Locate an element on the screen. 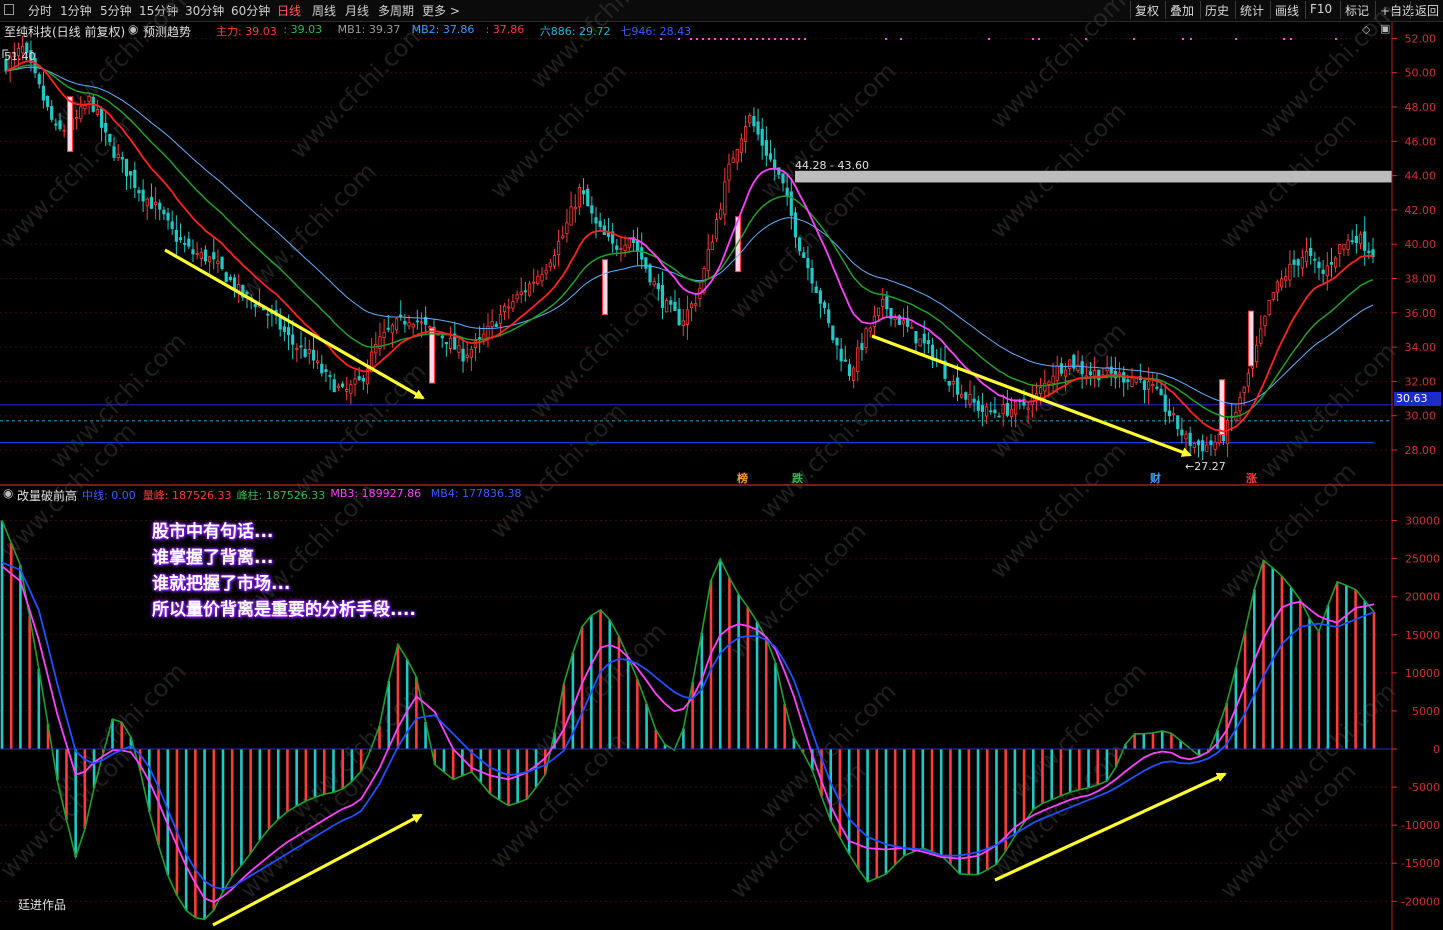 Image resolution: width=1443 pixels, height=930 pixels. lower-indicator-title: 改量破前高 is located at coordinates (47, 495).